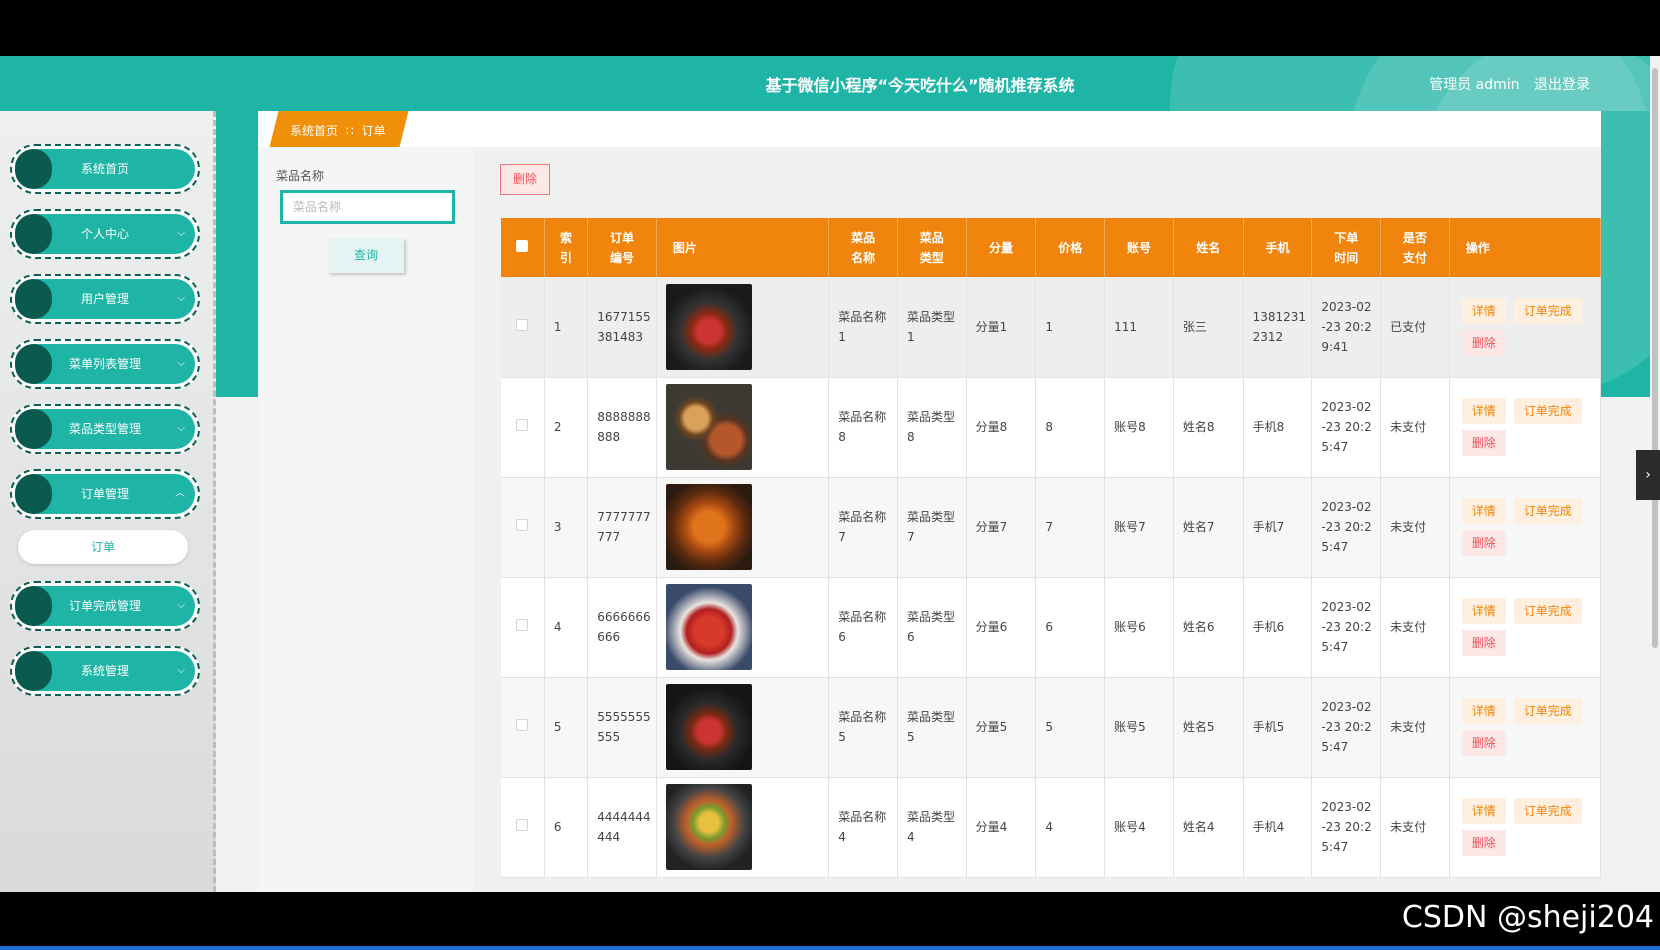 Image resolution: width=1660 pixels, height=950 pixels. What do you see at coordinates (863, 727) in the screenshot?
I see `dish-name-cell: 菜品名称 5` at bounding box center [863, 727].